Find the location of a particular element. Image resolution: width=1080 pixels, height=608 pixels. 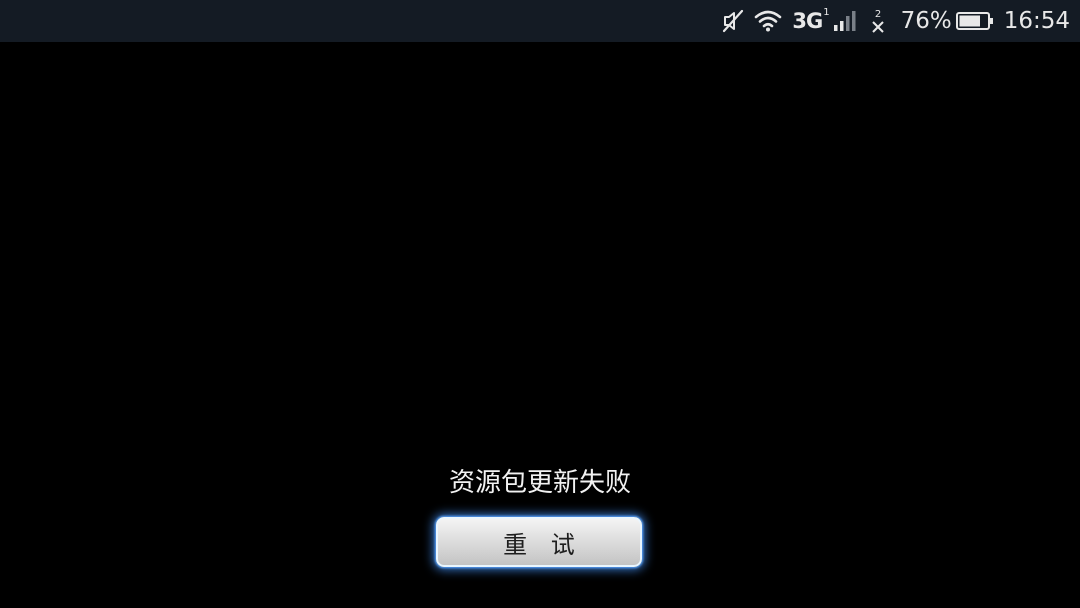

update-failed-message: 资源包更新失败 is located at coordinates (539, 483).